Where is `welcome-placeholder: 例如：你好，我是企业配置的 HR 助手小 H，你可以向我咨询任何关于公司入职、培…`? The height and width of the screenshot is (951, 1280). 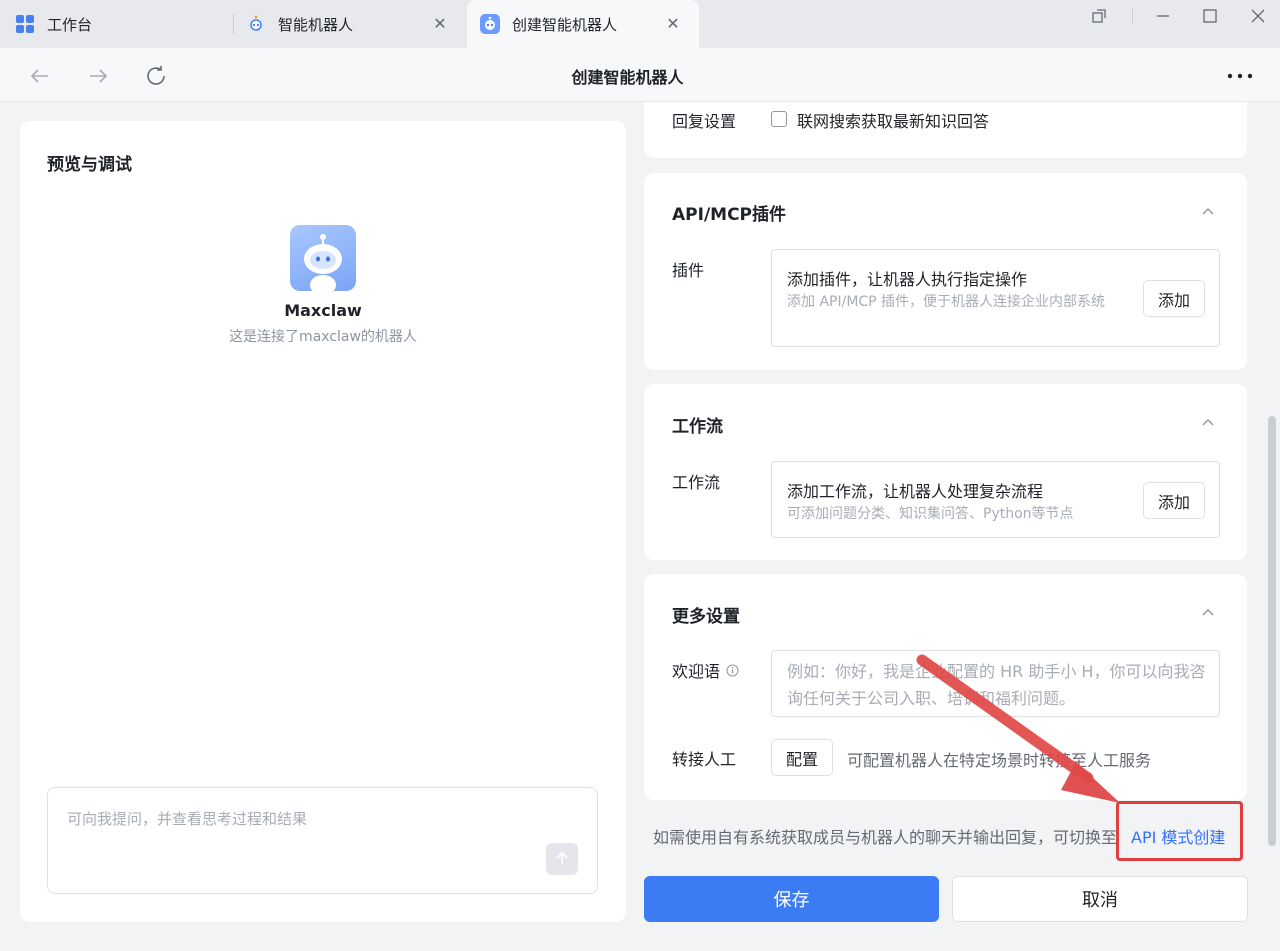
welcome-placeholder: 例如：你好，我是企业配置的 HR 助手小 H，你可以向我咨询任何关于公司入职、培… is located at coordinates (996, 685).